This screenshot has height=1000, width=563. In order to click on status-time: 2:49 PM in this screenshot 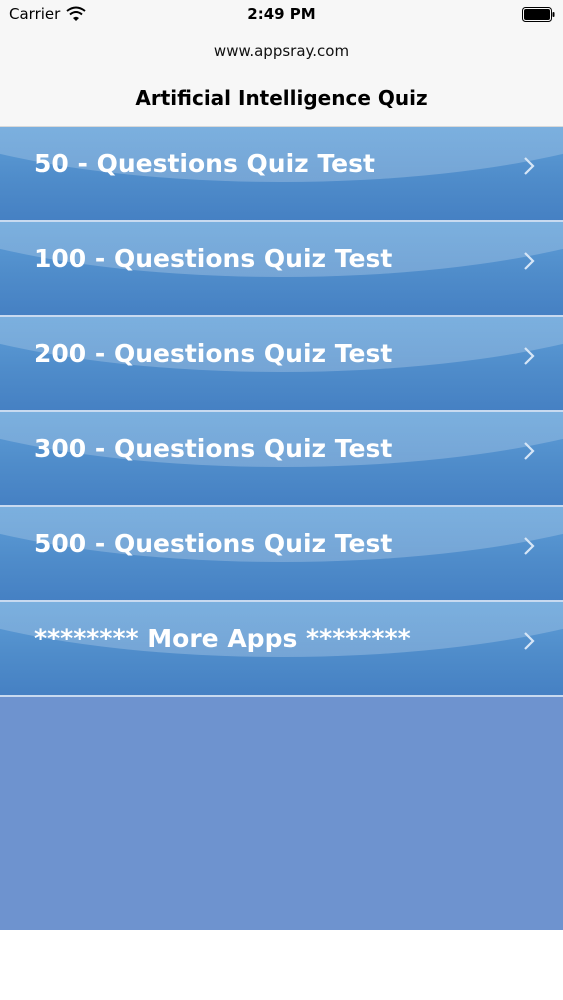, I will do `click(281, 14)`.